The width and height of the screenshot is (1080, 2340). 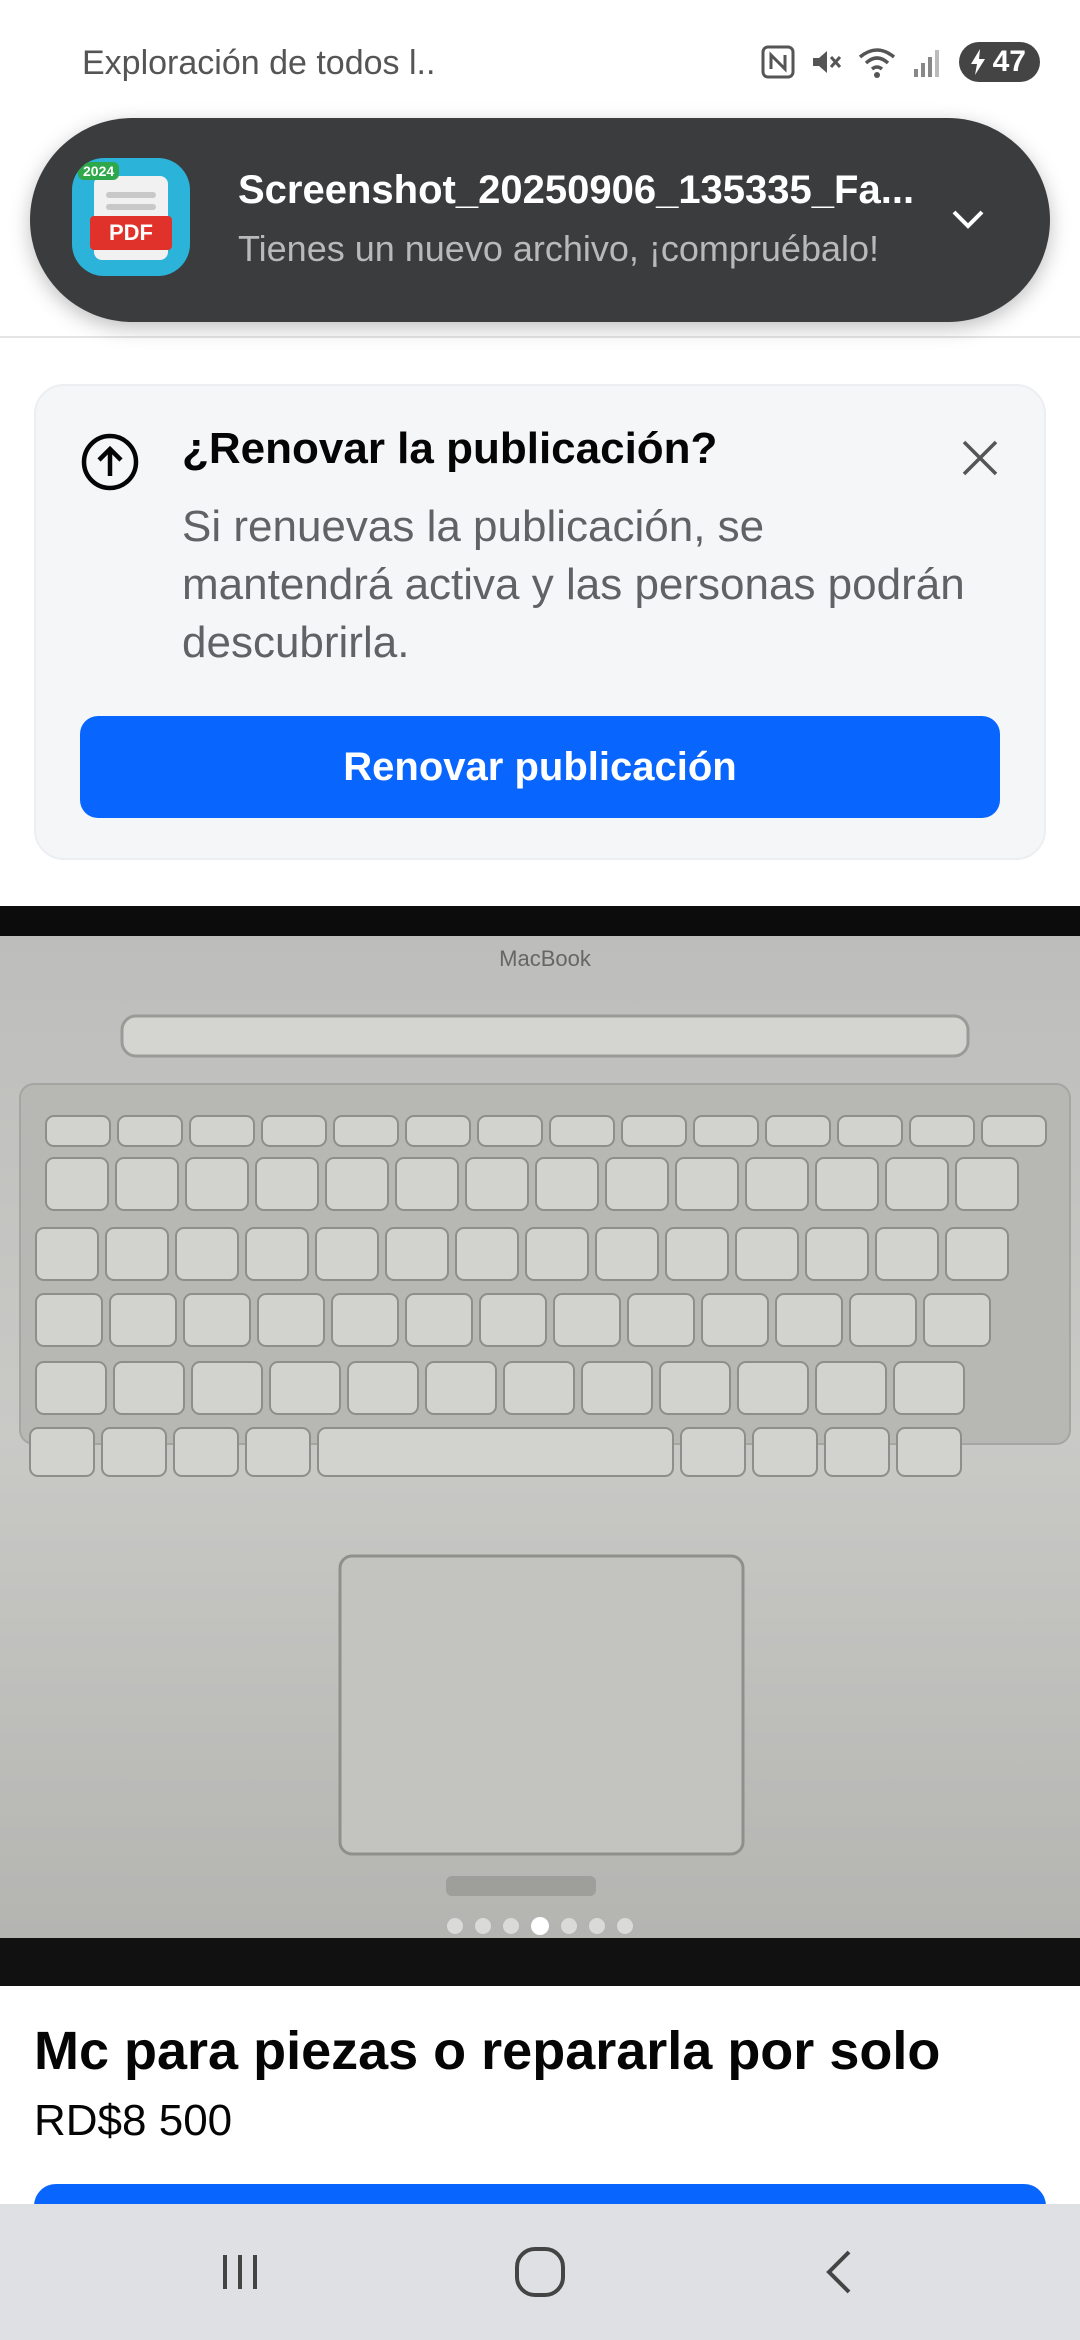 I want to click on renew-title: ¿Renovar la publicación?, so click(x=450, y=448).